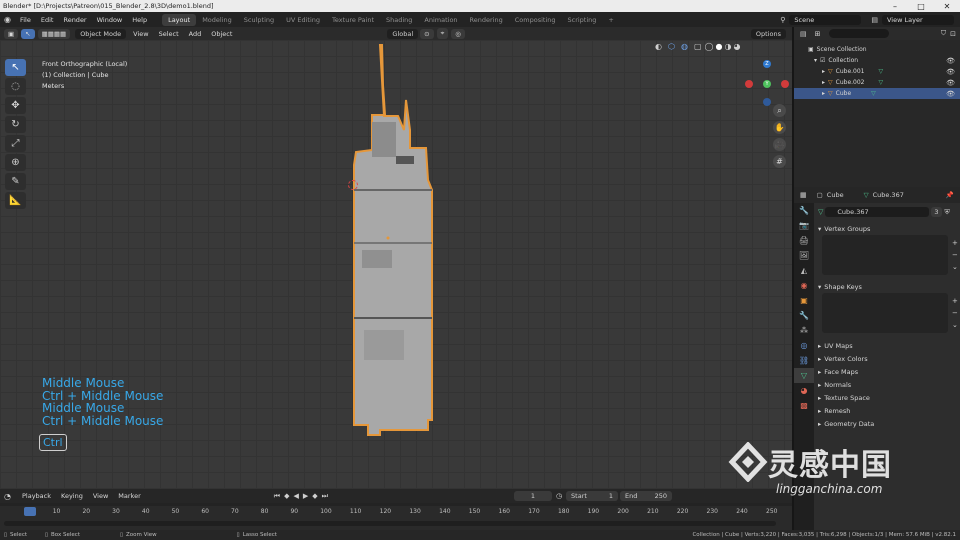 The height and width of the screenshot is (540, 960). Describe the element at coordinates (15, 143) in the screenshot. I see `scale-tool-icon: ⤢` at that location.